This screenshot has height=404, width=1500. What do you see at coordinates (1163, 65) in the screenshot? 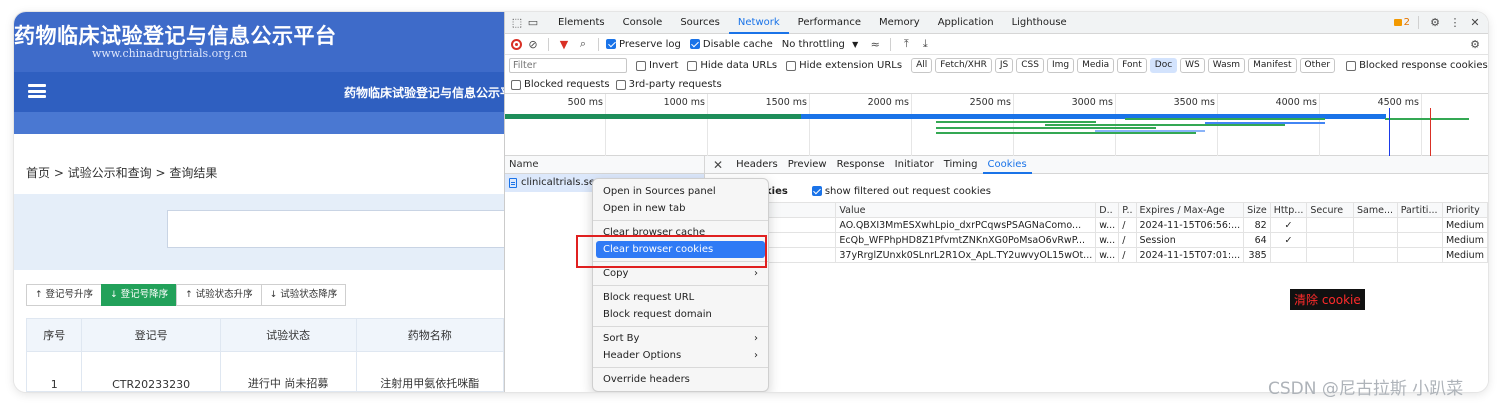
I see `filter-type-doc: Doc` at bounding box center [1163, 65].